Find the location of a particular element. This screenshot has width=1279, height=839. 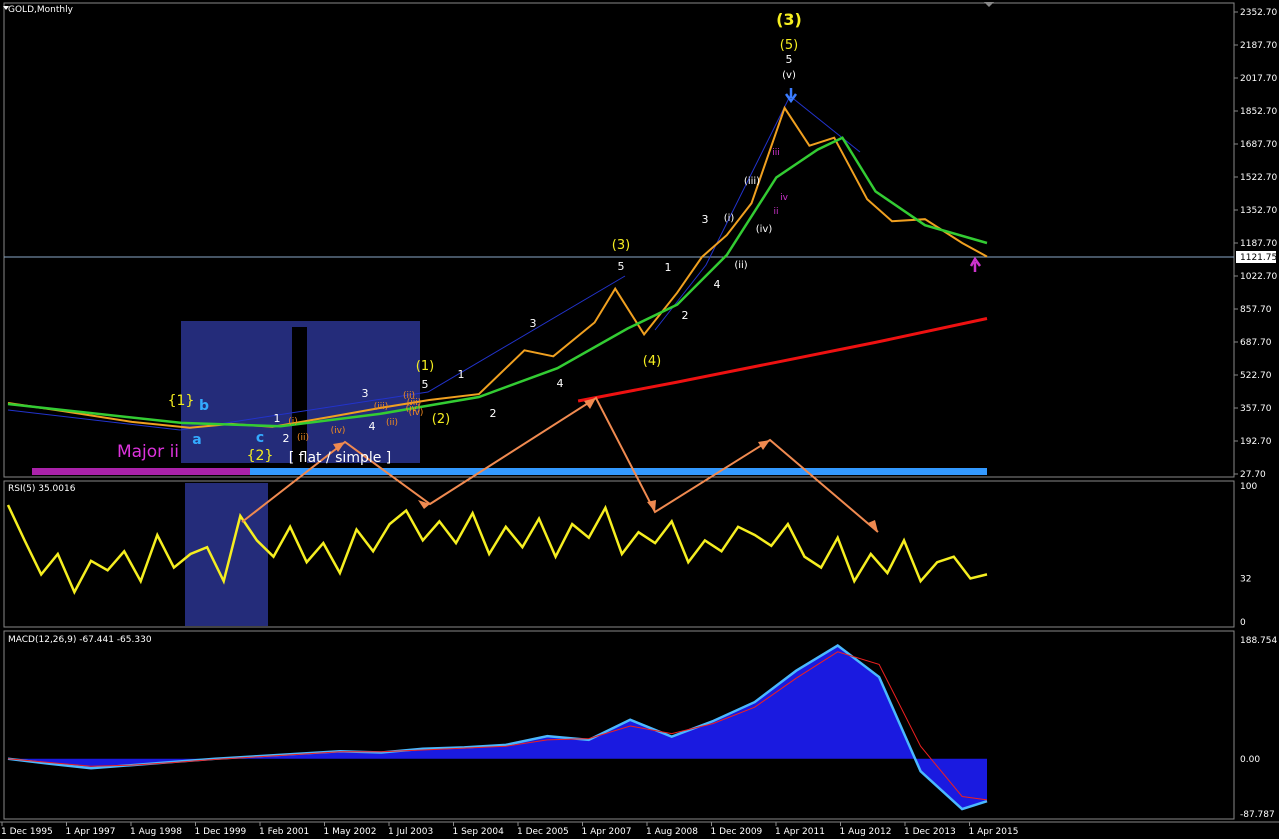

x-tick-label: 1 Aug 2012 is located at coordinates (866, 832).